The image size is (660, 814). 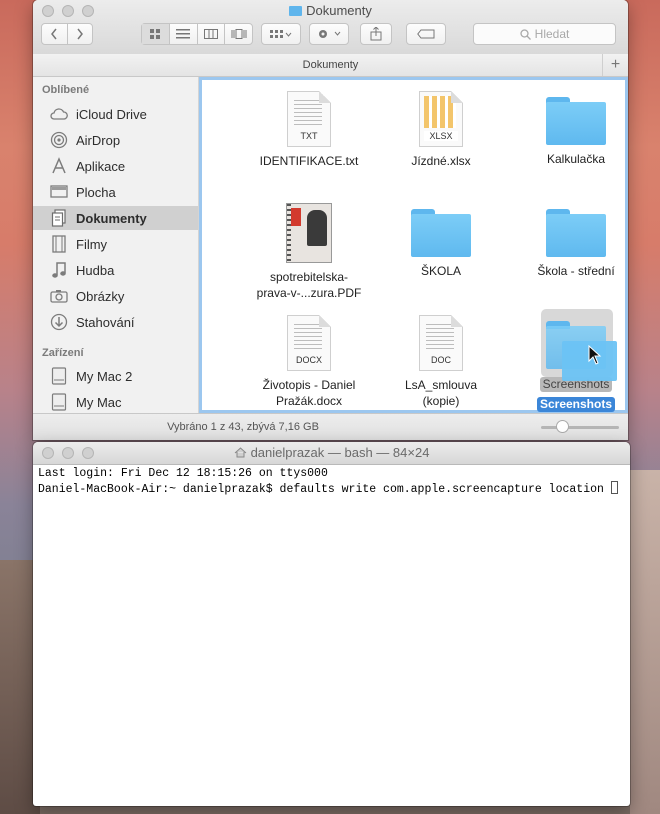 I want to click on music-note-icon, so click(x=59, y=270).